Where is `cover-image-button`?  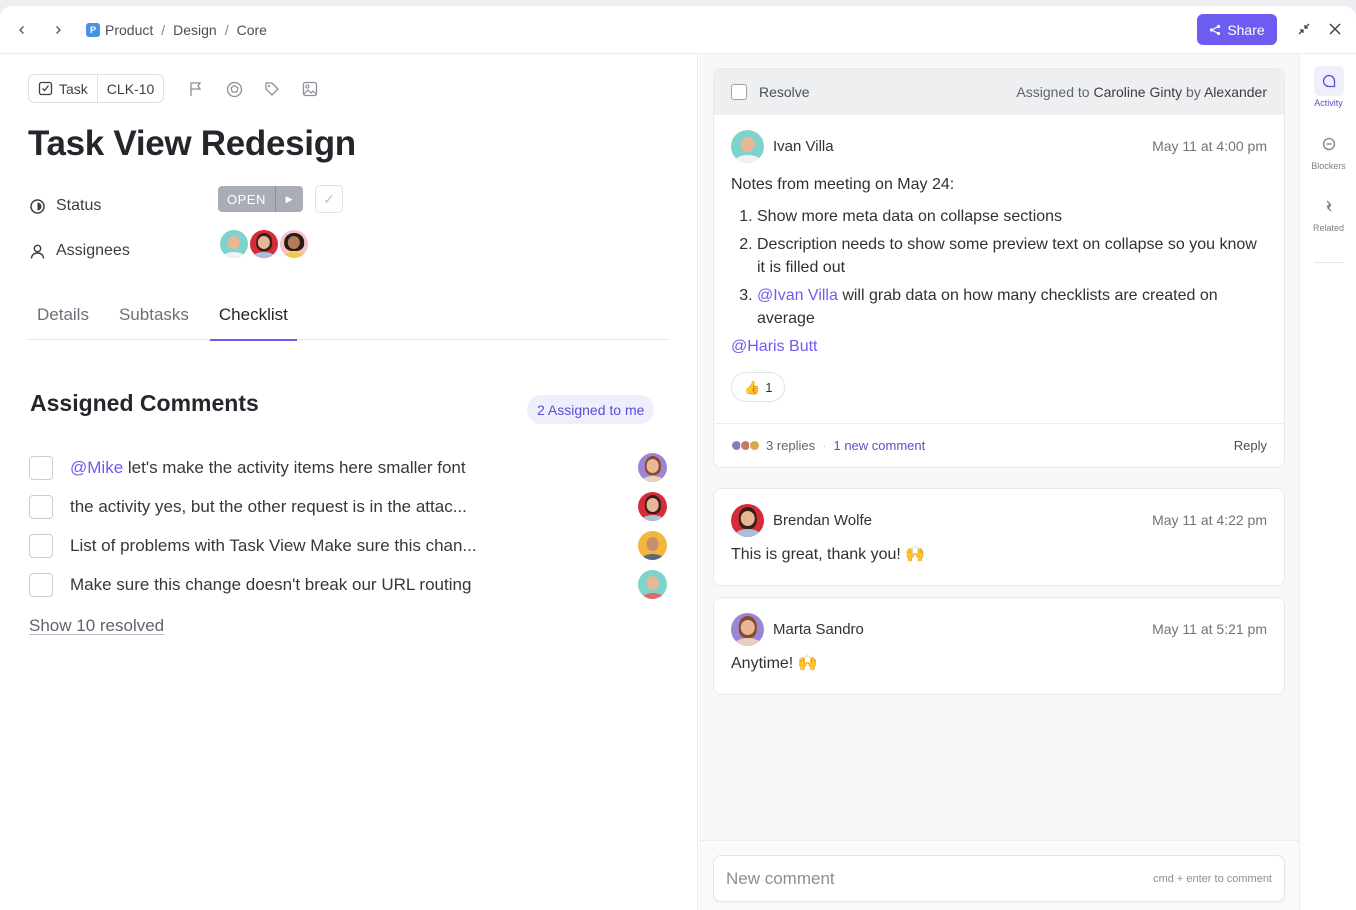
cover-image-button is located at coordinates (310, 89).